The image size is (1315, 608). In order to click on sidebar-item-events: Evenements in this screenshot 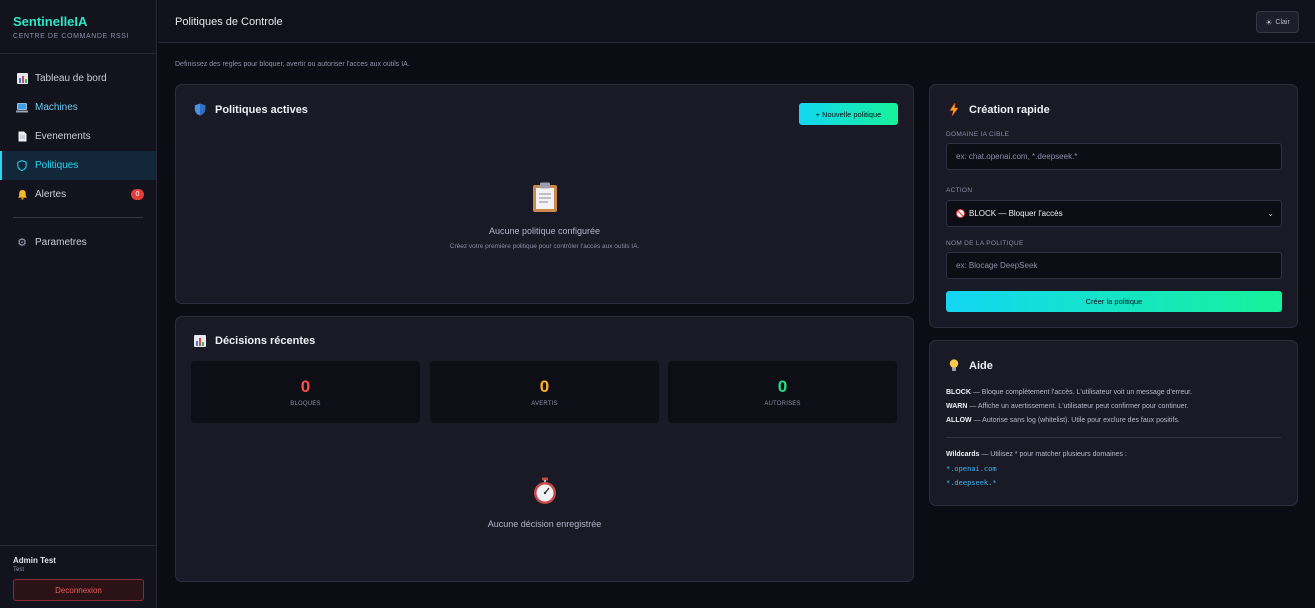, I will do `click(78, 136)`.